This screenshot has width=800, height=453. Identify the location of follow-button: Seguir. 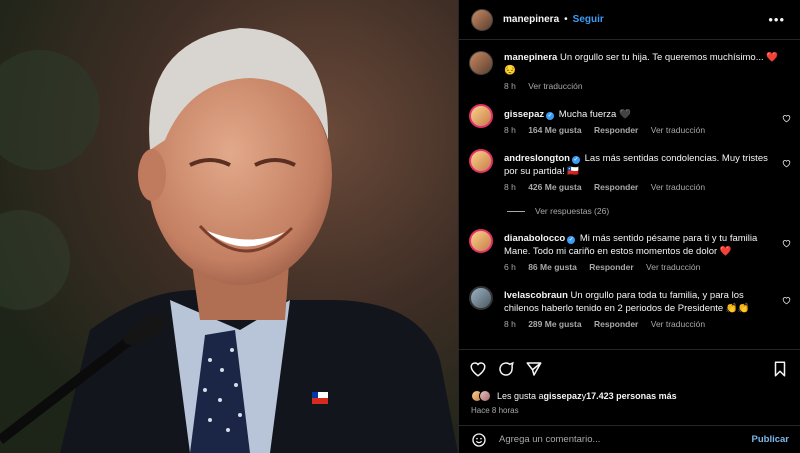
(588, 19).